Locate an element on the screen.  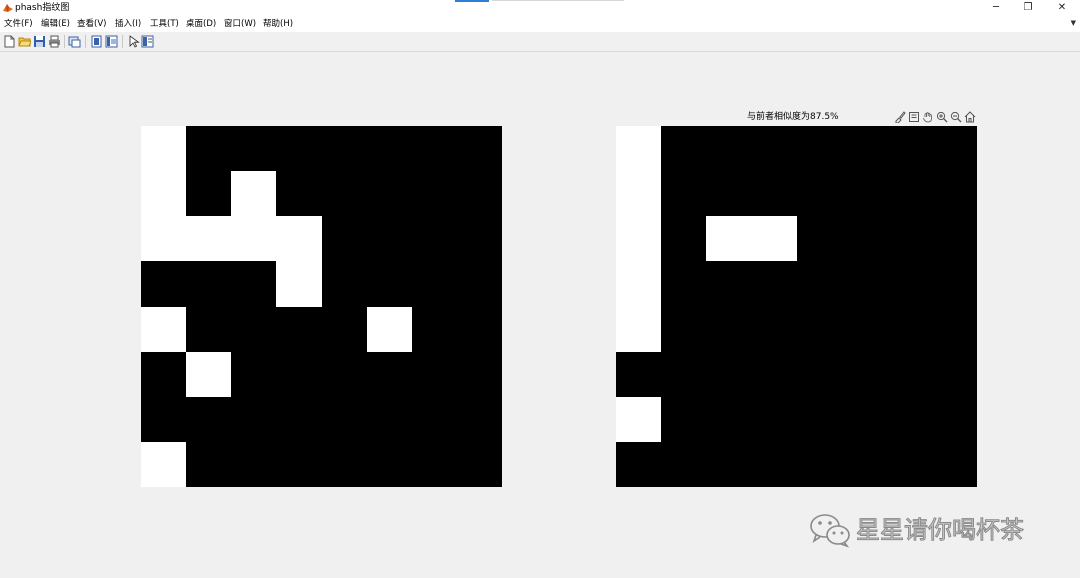
menu-edit: 编辑(E) is located at coordinates (55, 24).